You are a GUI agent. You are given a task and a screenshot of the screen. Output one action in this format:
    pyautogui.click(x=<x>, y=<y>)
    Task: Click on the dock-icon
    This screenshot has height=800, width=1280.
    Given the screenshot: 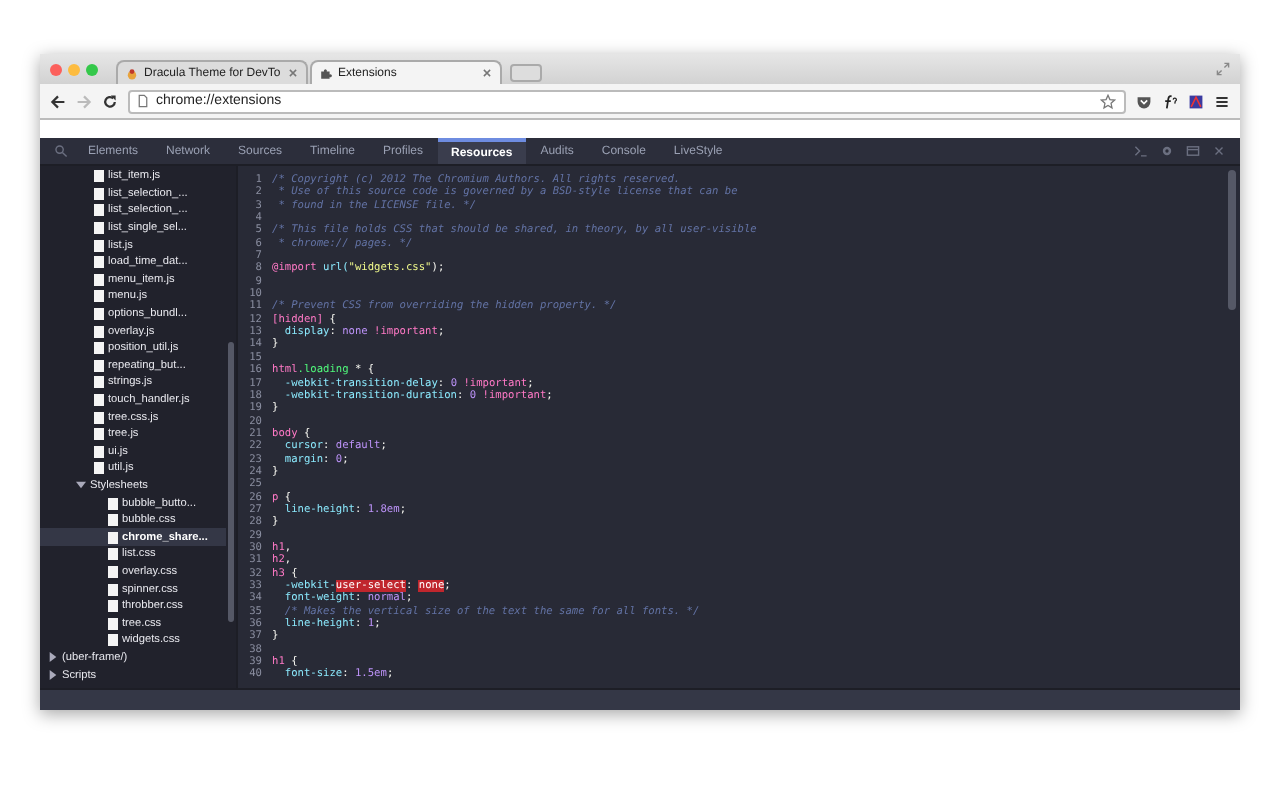 What is the action you would take?
    pyautogui.click(x=1193, y=151)
    